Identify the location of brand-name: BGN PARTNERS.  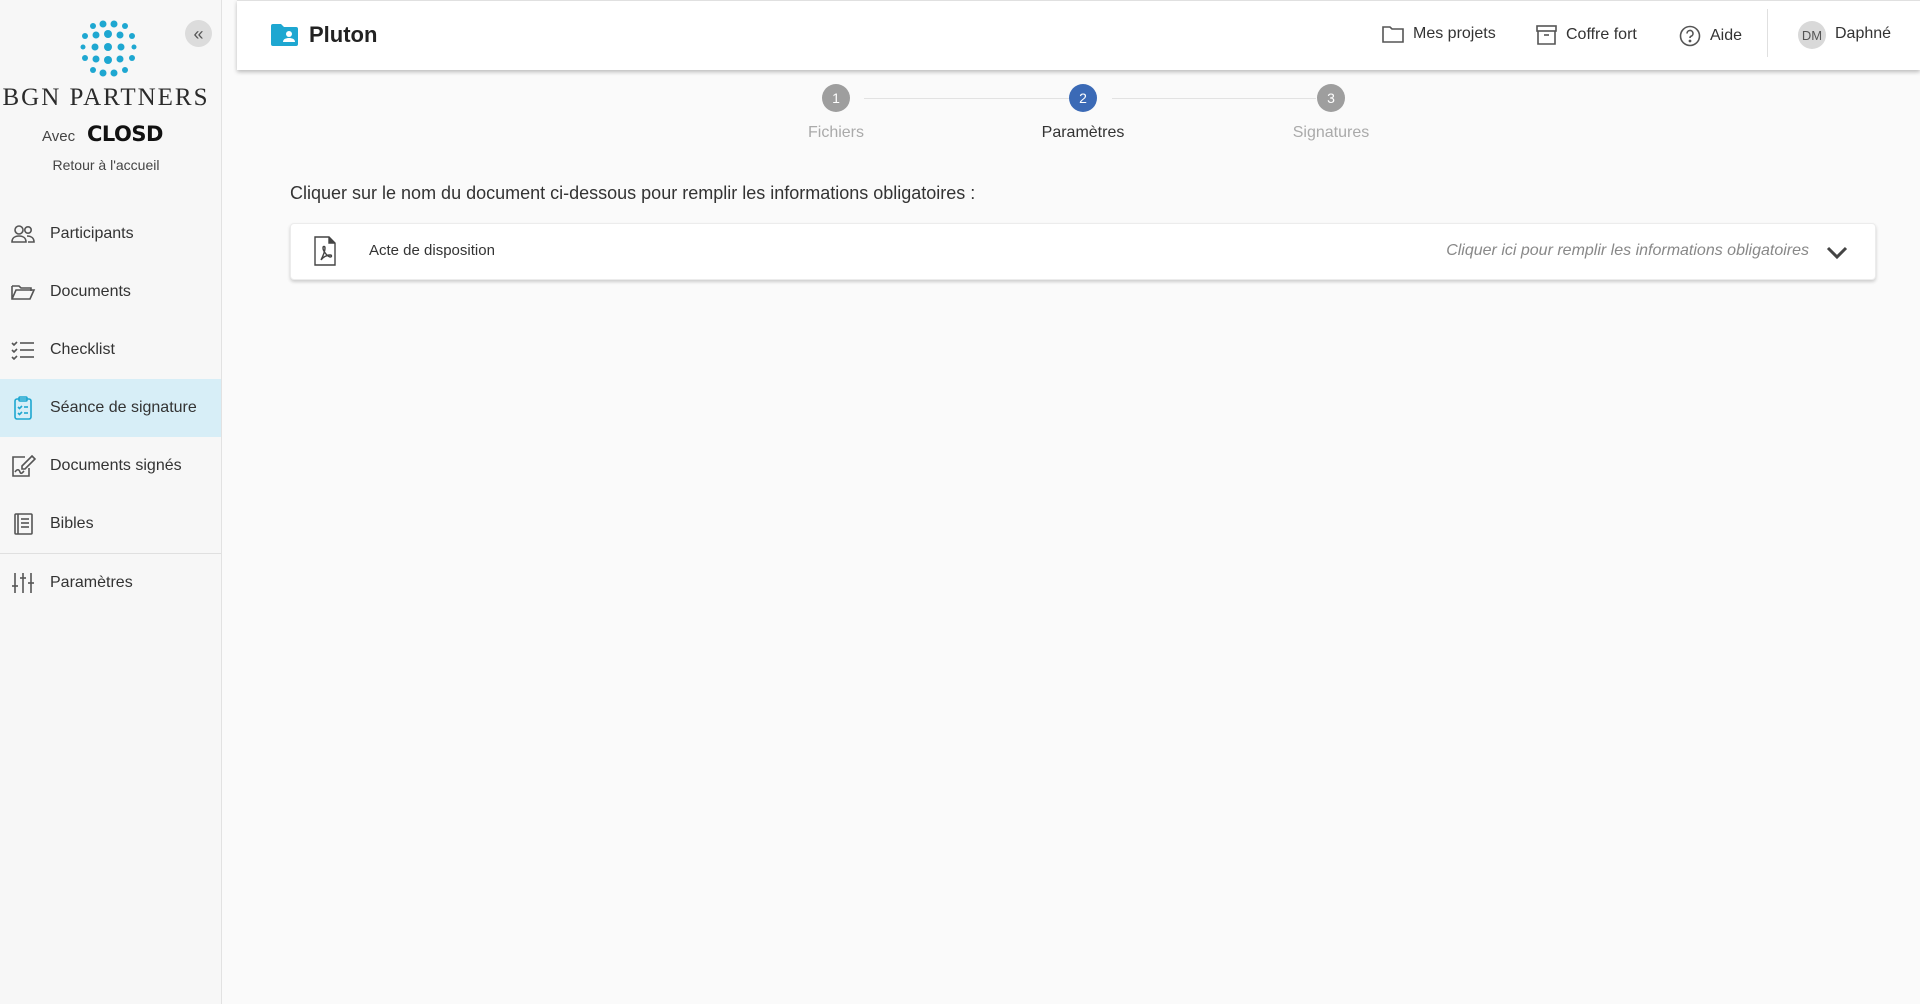
(106, 97).